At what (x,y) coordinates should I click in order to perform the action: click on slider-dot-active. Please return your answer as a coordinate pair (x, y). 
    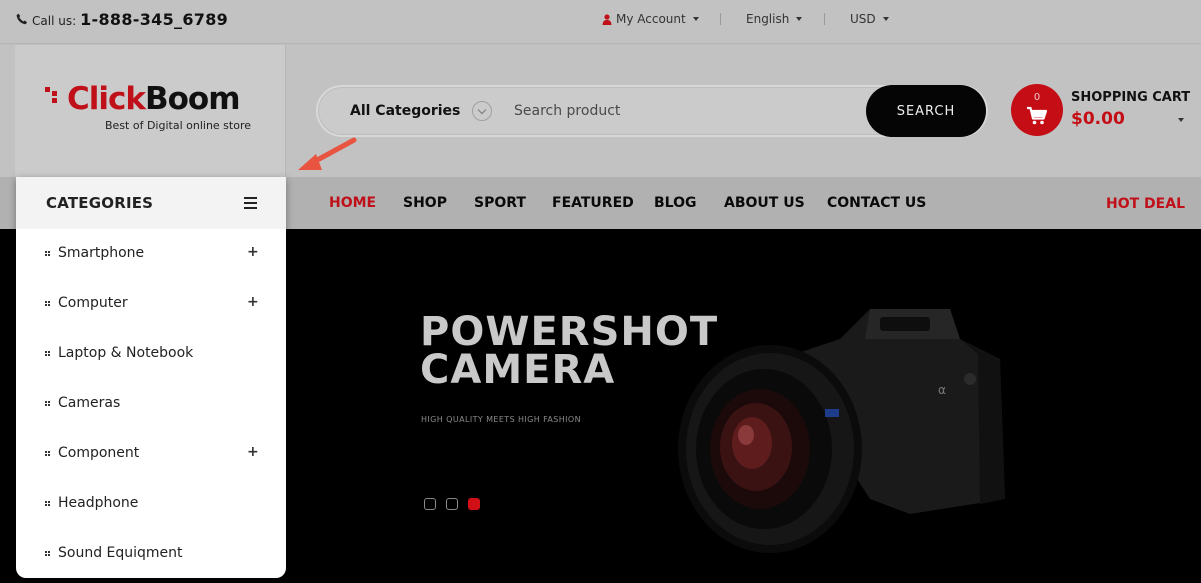
    Looking at the image, I should click on (474, 504).